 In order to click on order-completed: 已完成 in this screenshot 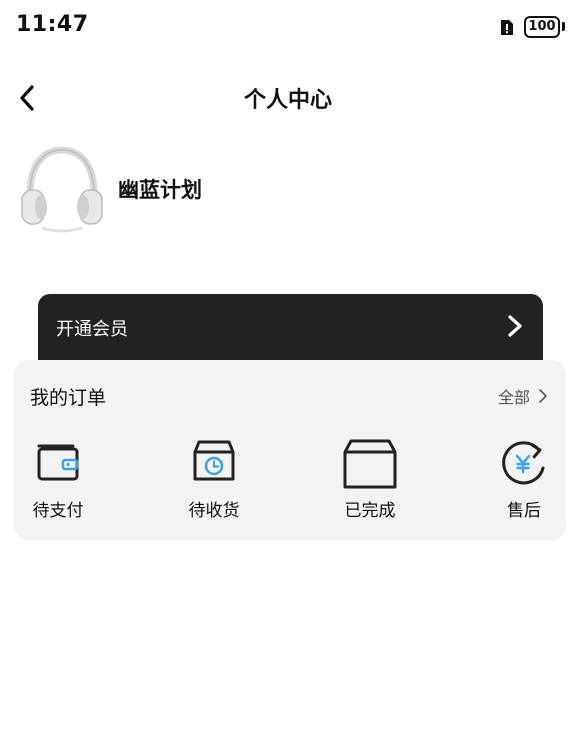, I will do `click(370, 480)`.